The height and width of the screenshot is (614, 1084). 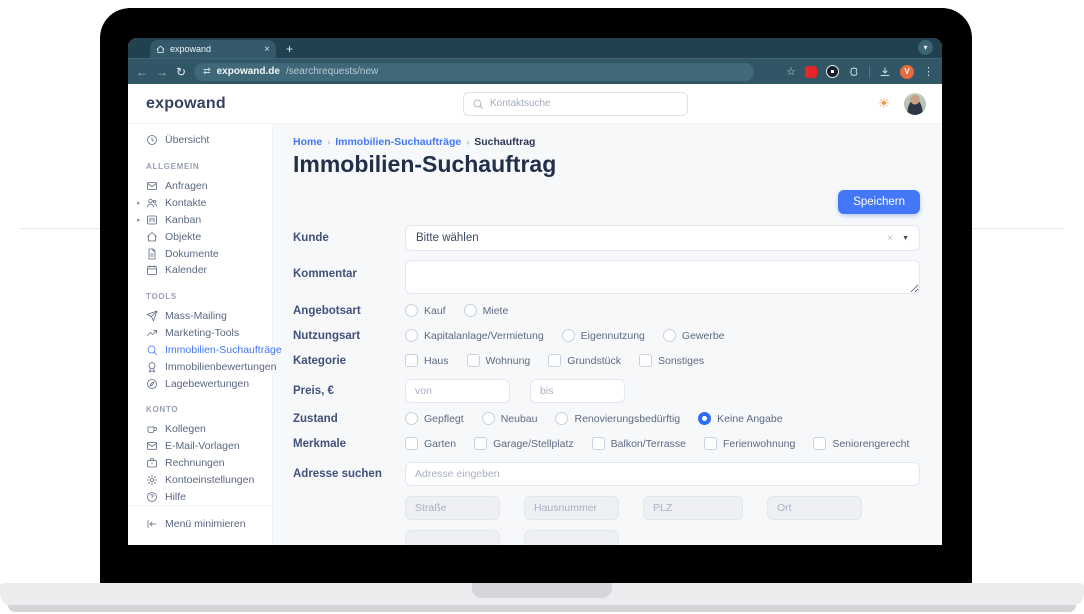 What do you see at coordinates (617, 418) in the screenshot?
I see `radio-option-renovierungsbeduerftig: Renovierungsbedürftig` at bounding box center [617, 418].